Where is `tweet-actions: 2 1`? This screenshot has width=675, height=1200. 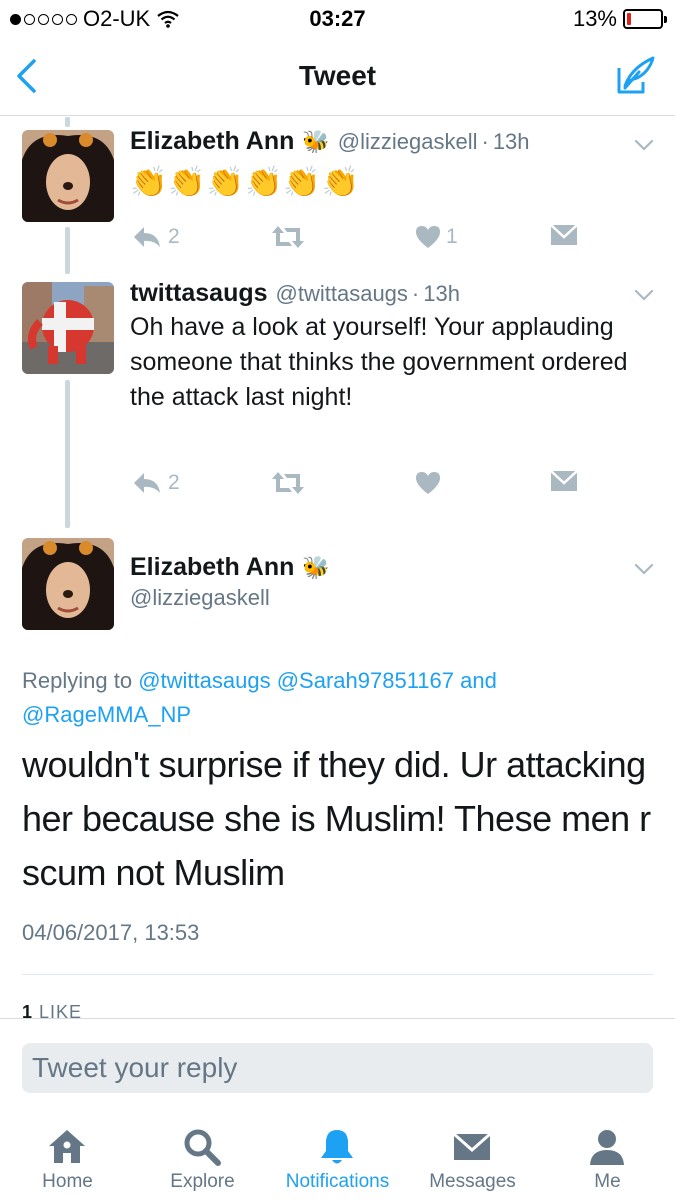 tweet-actions: 2 1 is located at coordinates (355, 239).